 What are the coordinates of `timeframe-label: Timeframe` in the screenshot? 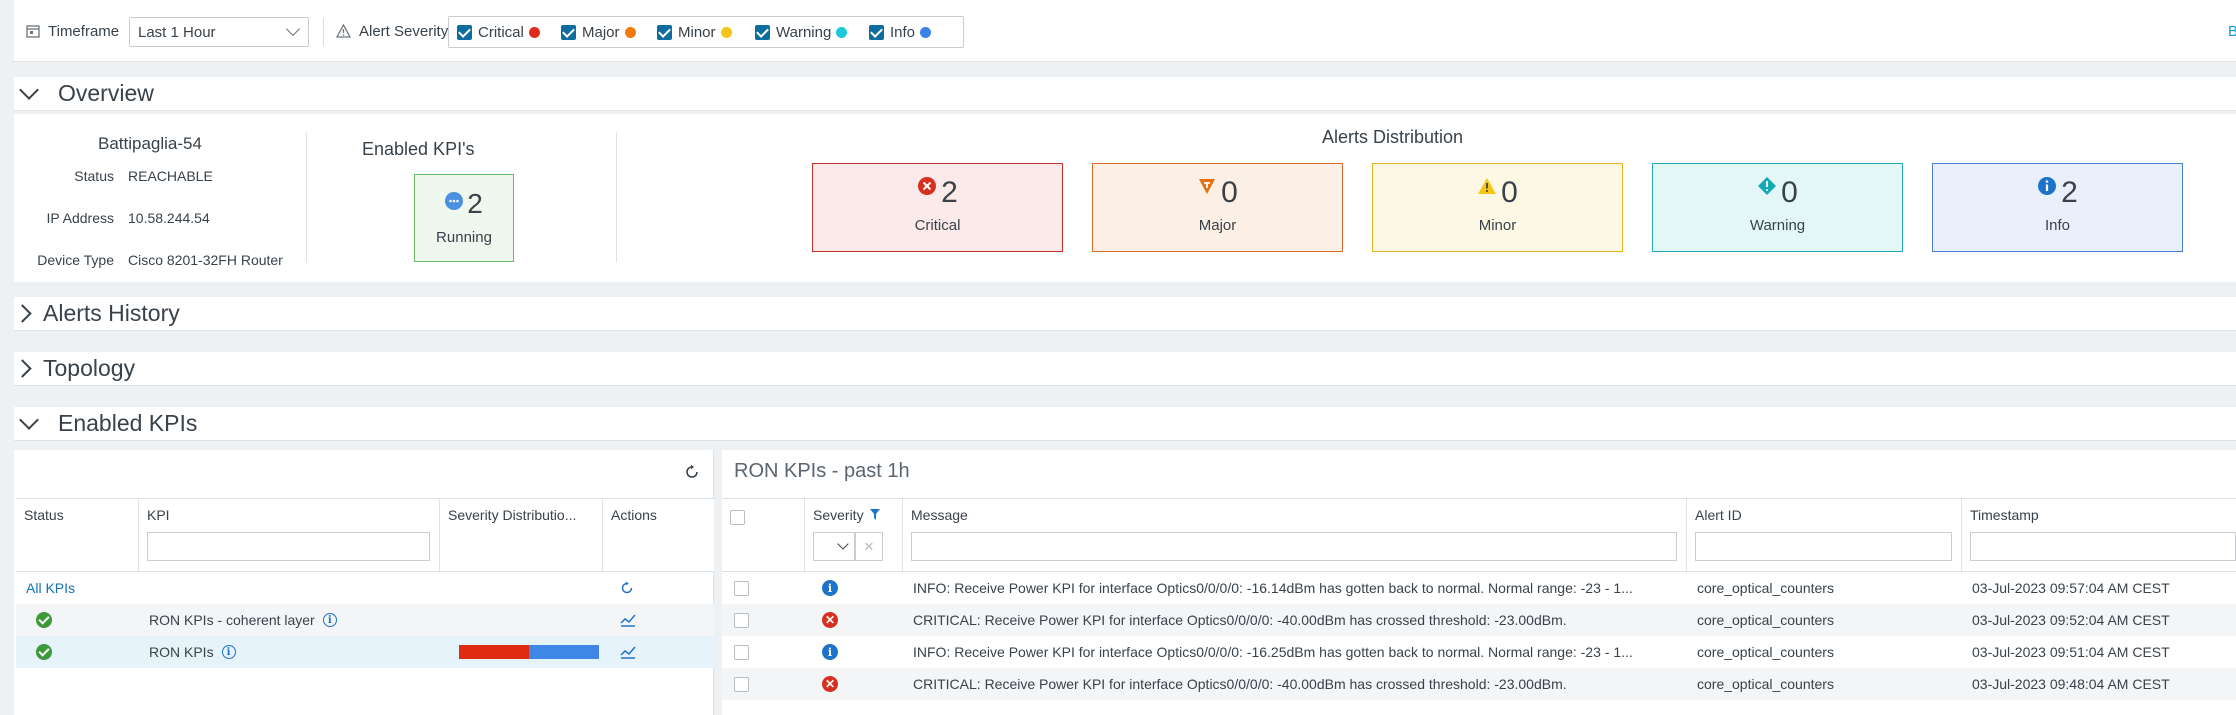 It's located at (84, 31).